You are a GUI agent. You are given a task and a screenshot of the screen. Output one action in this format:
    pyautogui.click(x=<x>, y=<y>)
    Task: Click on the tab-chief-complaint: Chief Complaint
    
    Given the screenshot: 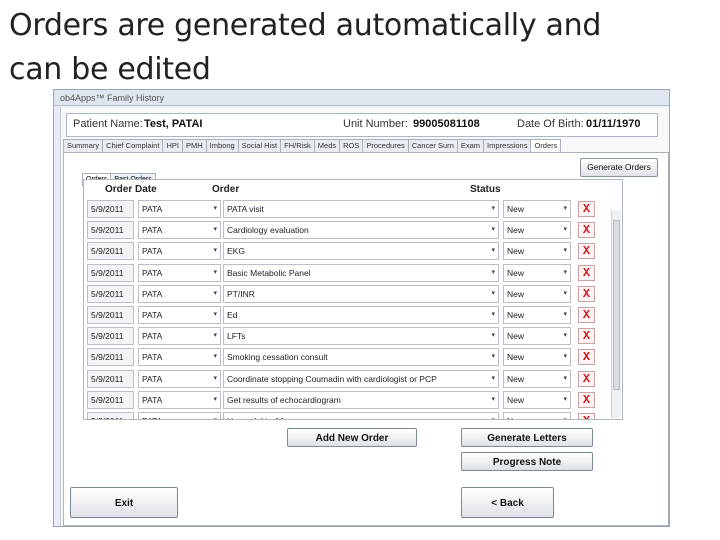 What is the action you would take?
    pyautogui.click(x=133, y=146)
    